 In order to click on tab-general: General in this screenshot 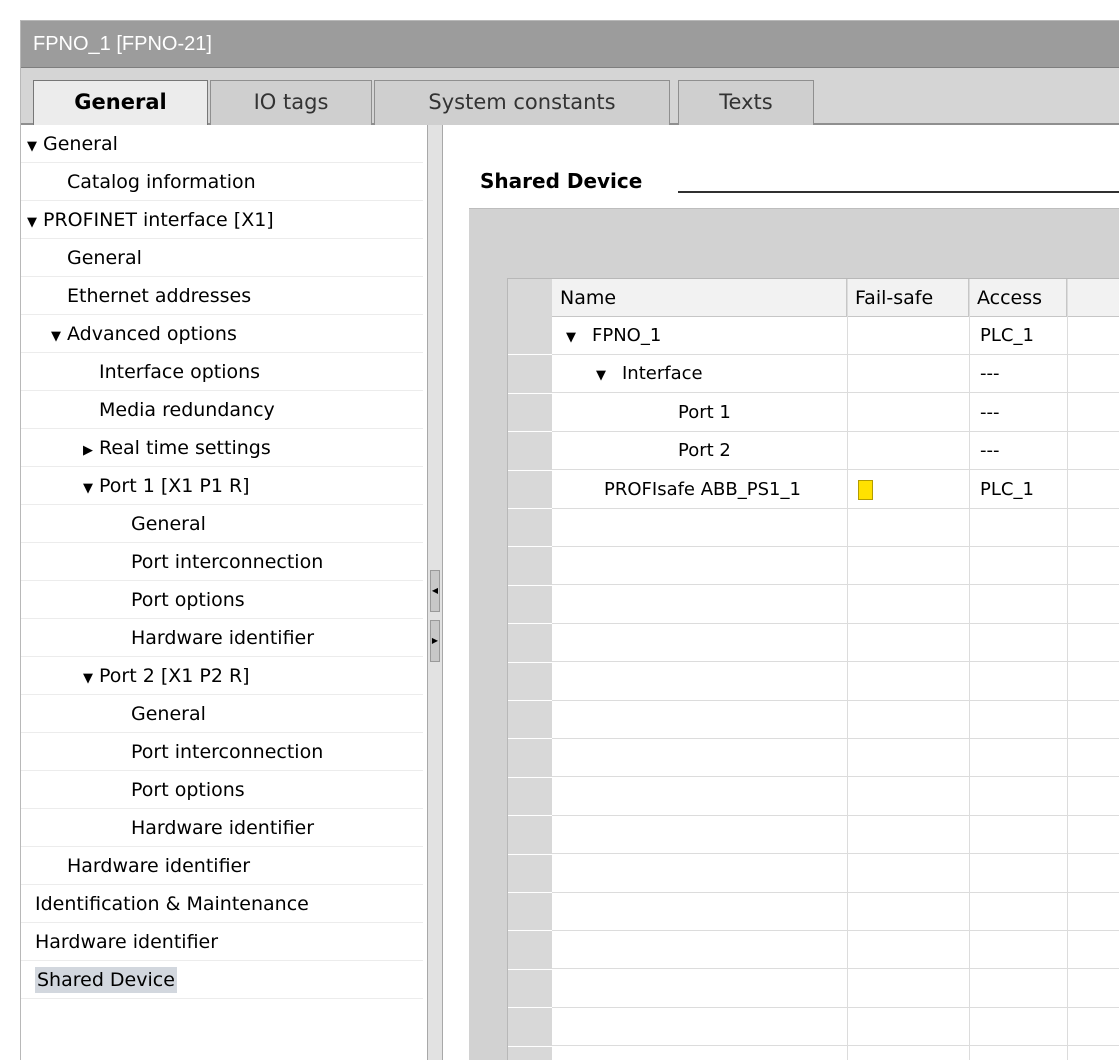, I will do `click(120, 103)`.